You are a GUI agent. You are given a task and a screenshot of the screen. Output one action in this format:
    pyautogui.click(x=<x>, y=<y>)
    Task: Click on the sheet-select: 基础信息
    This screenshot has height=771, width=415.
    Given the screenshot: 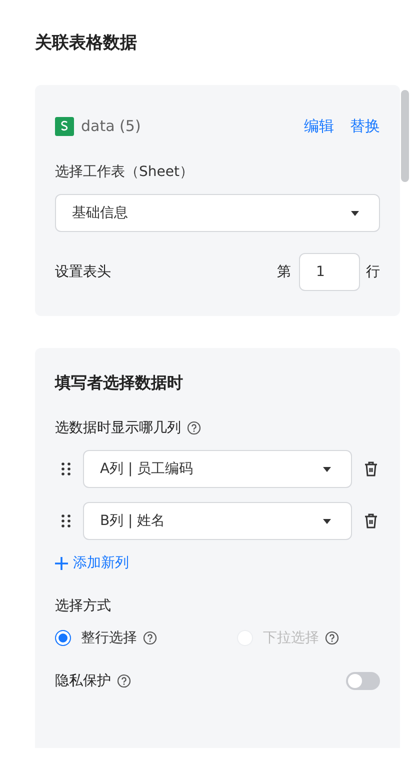 What is the action you would take?
    pyautogui.click(x=217, y=213)
    